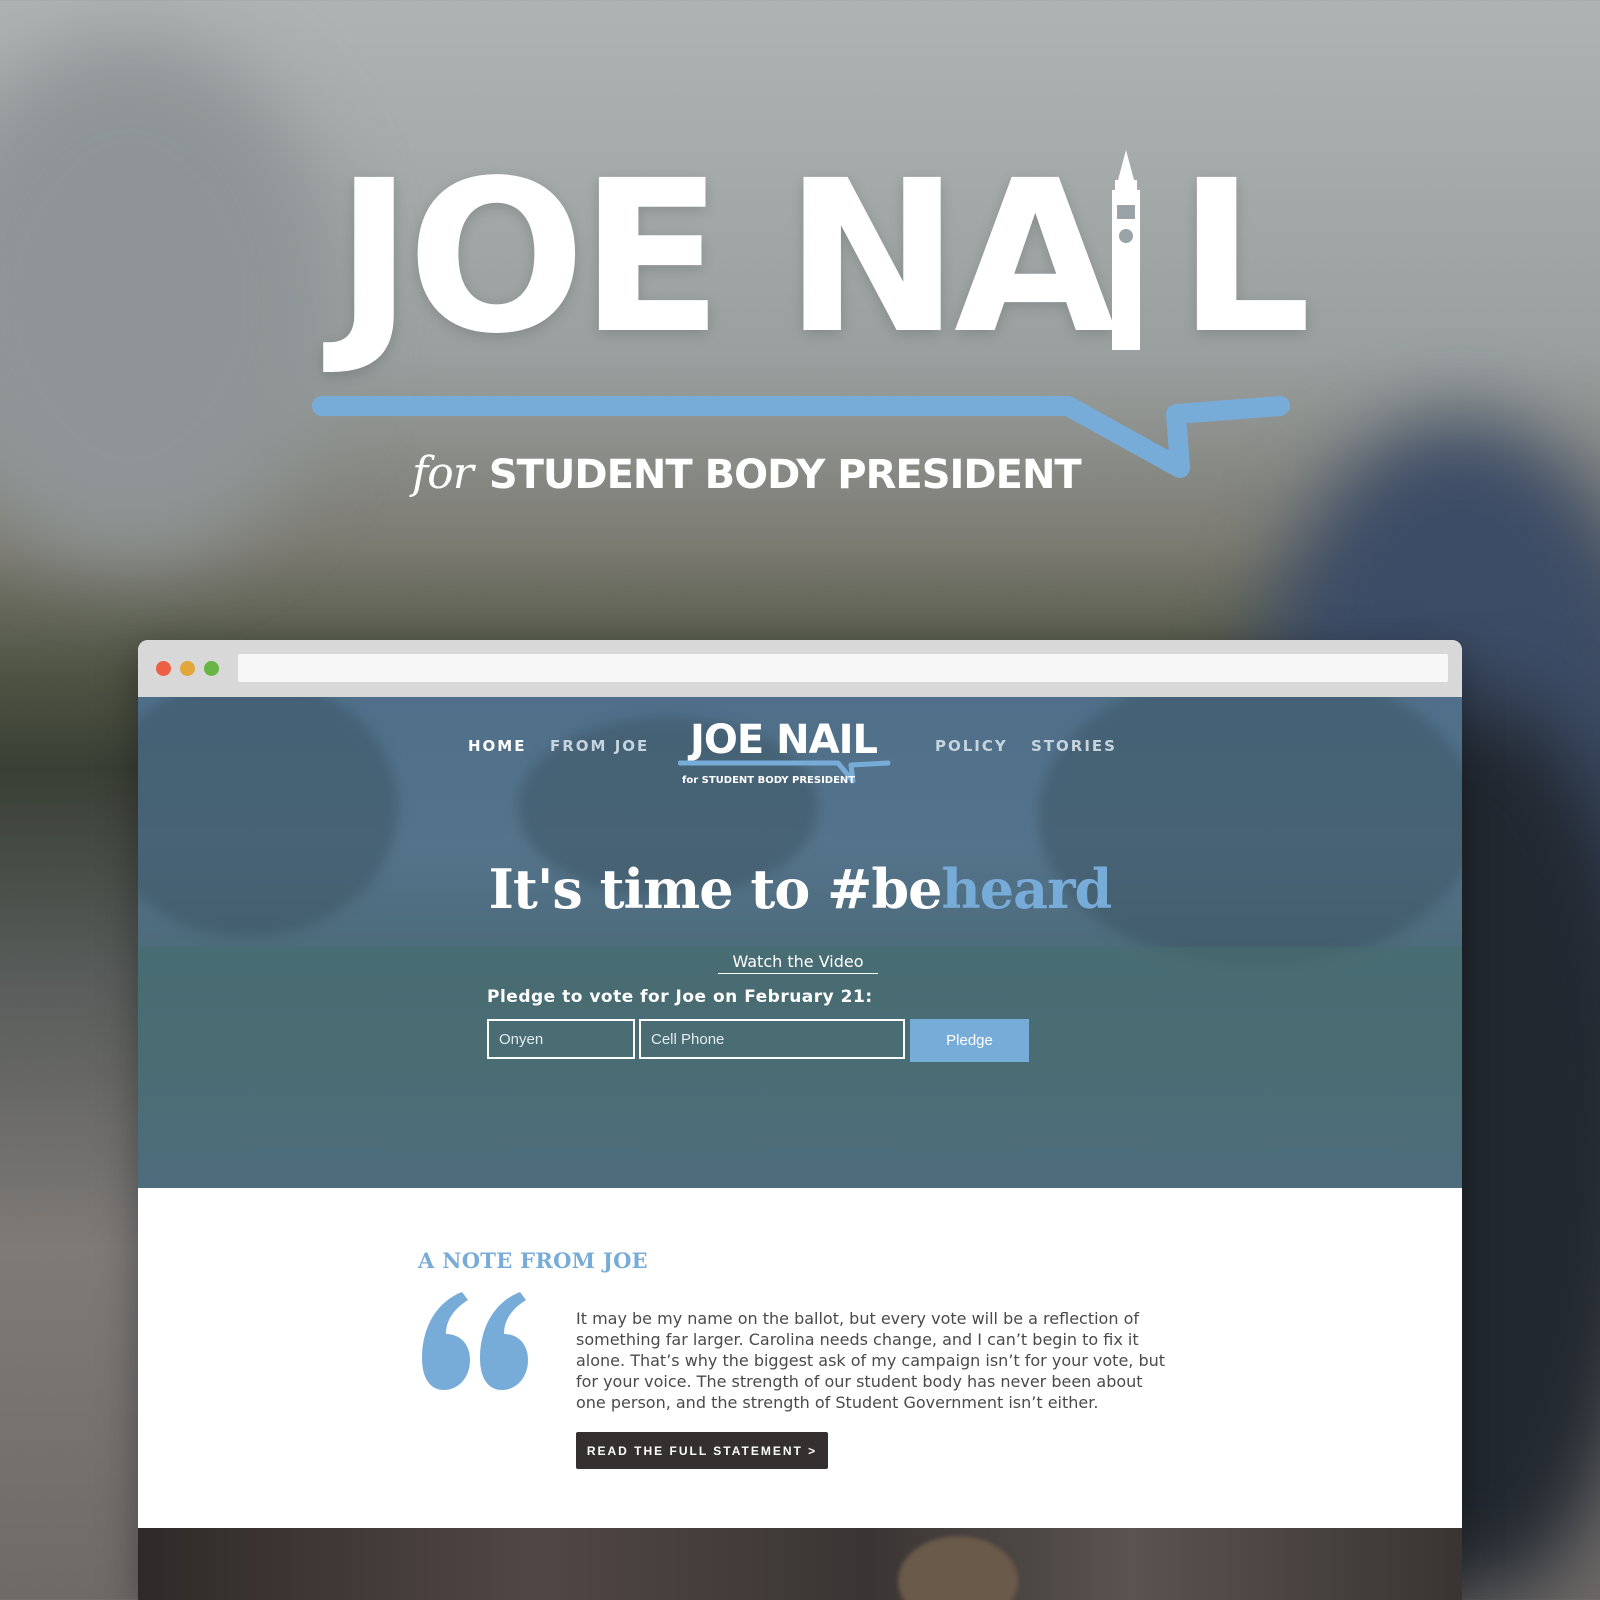  What do you see at coordinates (1074, 746) in the screenshot?
I see `nav-stories: STORIES` at bounding box center [1074, 746].